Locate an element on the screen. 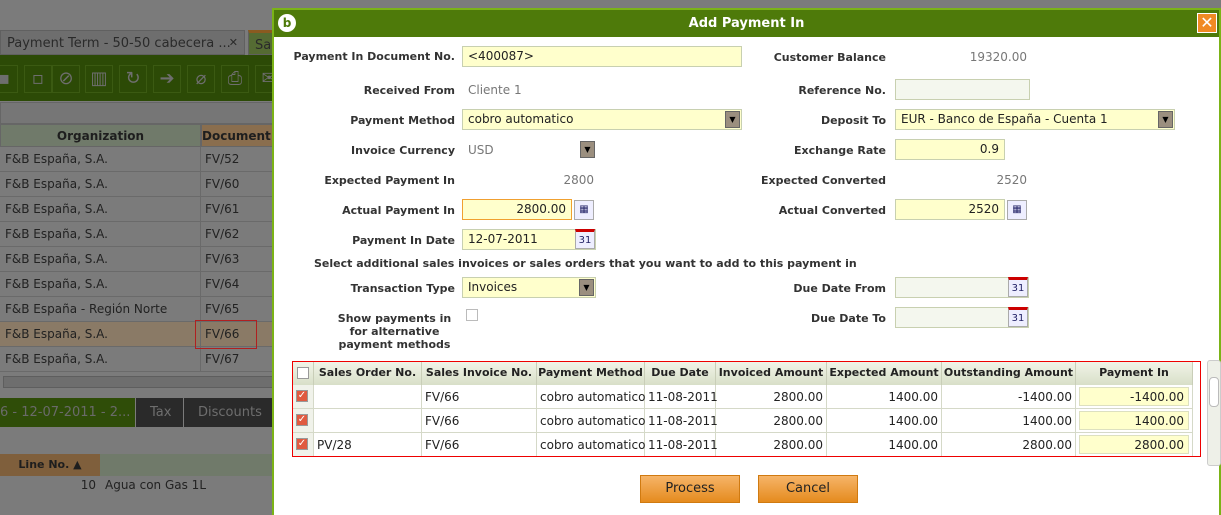 Image resolution: width=1221 pixels, height=515 pixels. due-from-input: 31 is located at coordinates (962, 287).